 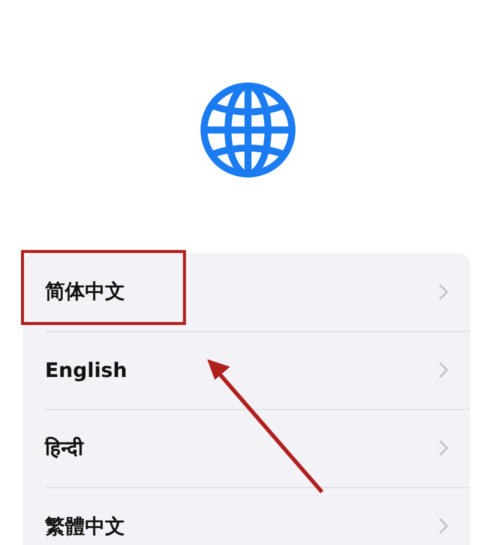 What do you see at coordinates (246, 292) in the screenshot?
I see `language-row: 简体中文` at bounding box center [246, 292].